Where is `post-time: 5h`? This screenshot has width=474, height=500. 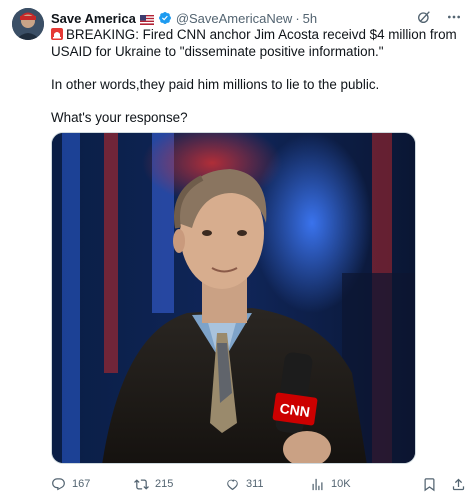 post-time: 5h is located at coordinates (310, 18).